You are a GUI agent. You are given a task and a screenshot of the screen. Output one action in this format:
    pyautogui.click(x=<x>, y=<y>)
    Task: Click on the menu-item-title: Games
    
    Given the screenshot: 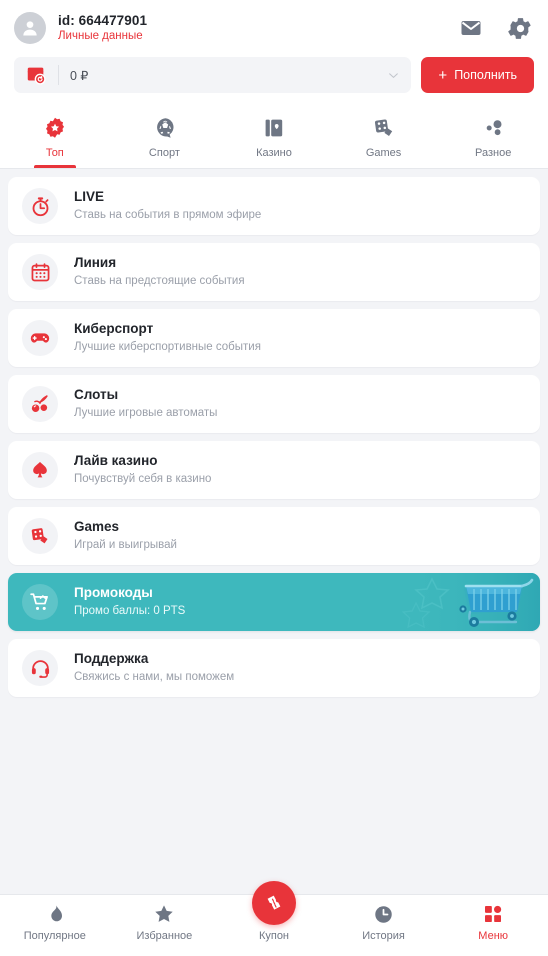 What is the action you would take?
    pyautogui.click(x=97, y=527)
    